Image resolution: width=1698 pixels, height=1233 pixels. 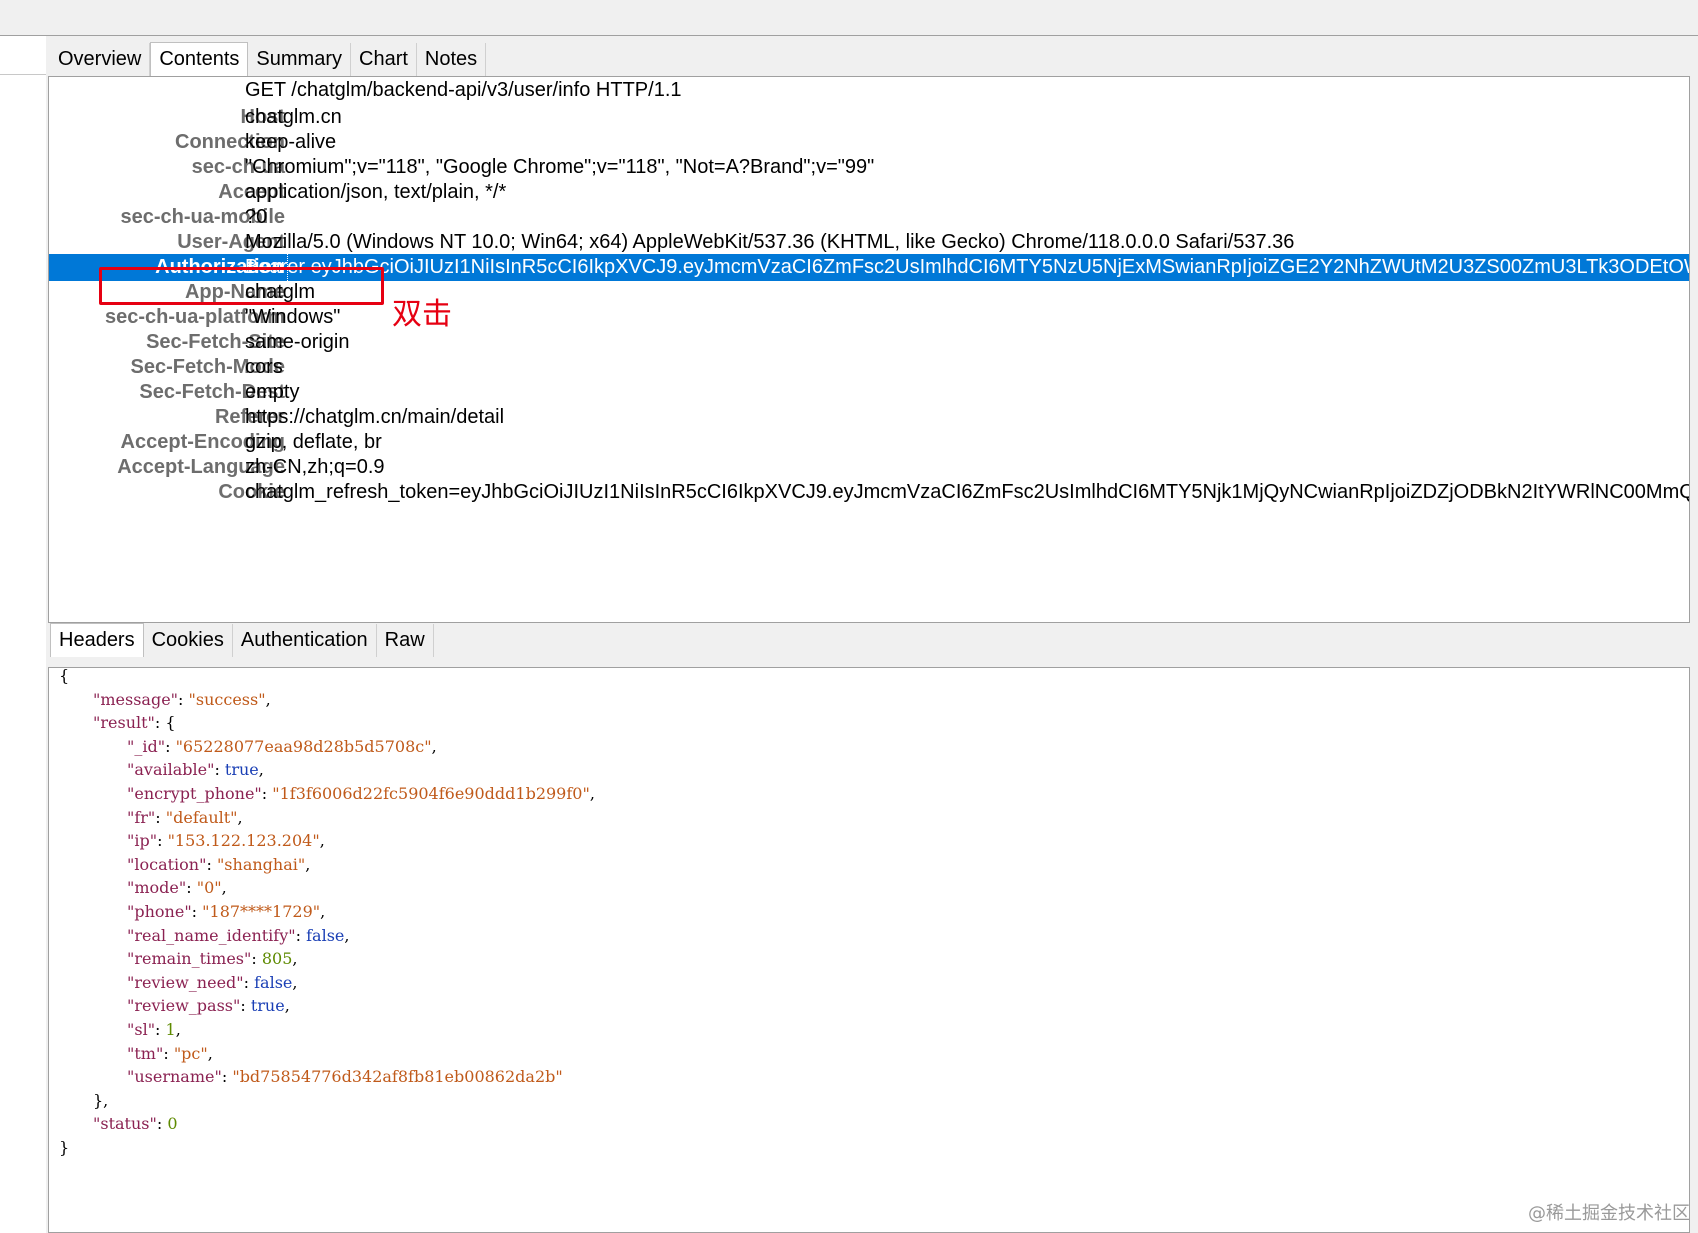 What do you see at coordinates (869, 142) in the screenshot?
I see `header-row-connection: Connection keep-alive` at bounding box center [869, 142].